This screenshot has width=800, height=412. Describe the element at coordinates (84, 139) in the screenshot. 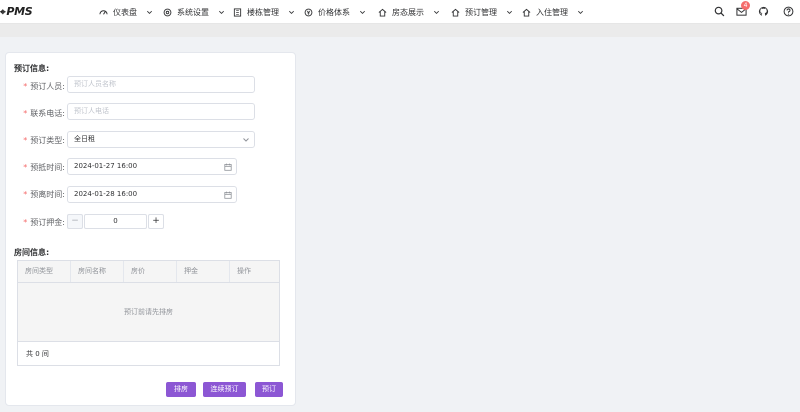

I see `type-select-value: 全日租` at that location.